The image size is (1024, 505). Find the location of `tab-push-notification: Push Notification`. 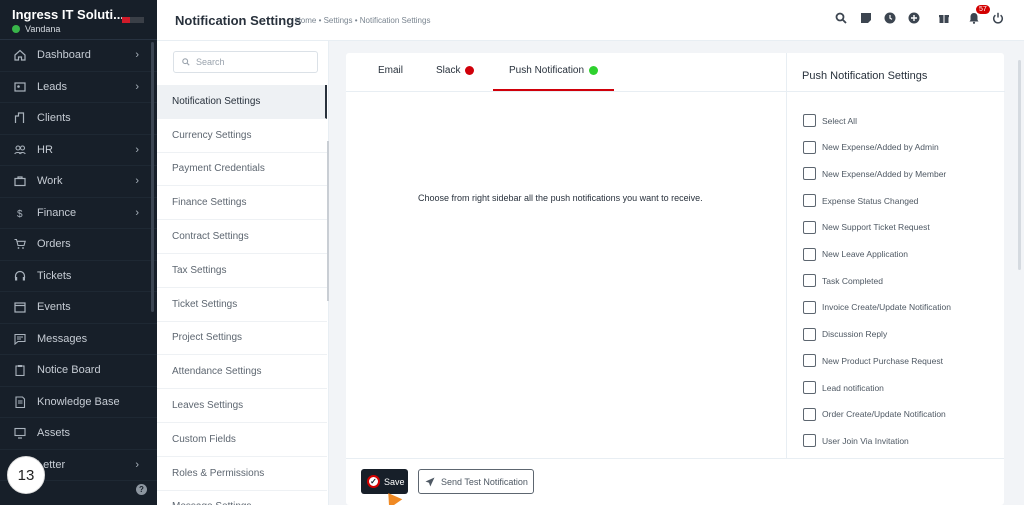

tab-push-notification: Push Notification is located at coordinates (554, 70).